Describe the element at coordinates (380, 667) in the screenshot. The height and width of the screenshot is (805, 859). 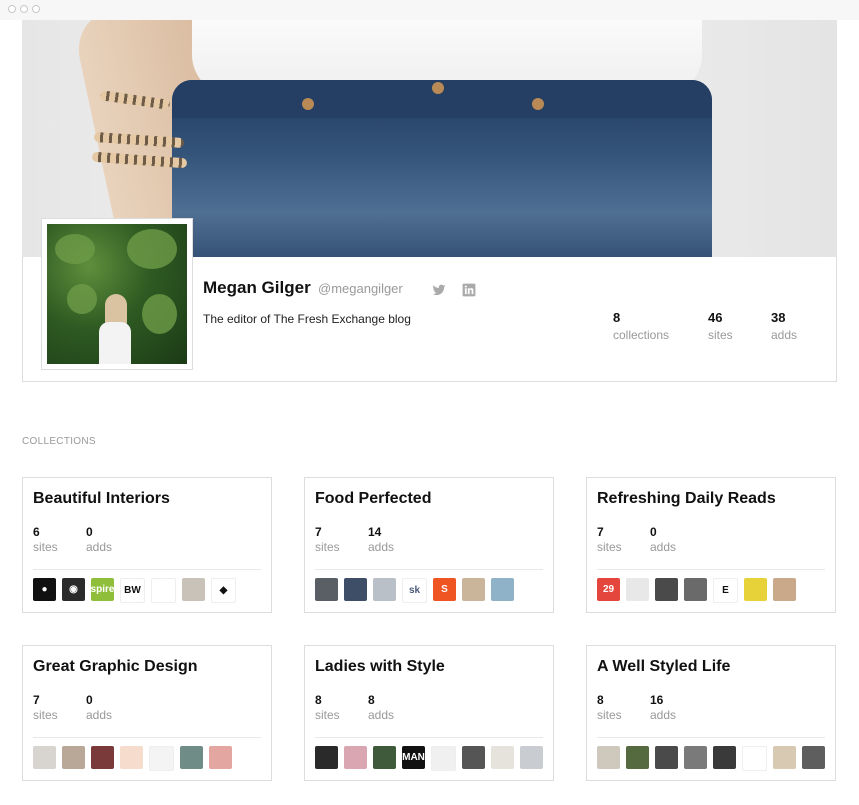
I see `collection-title: Ladies with Style` at that location.